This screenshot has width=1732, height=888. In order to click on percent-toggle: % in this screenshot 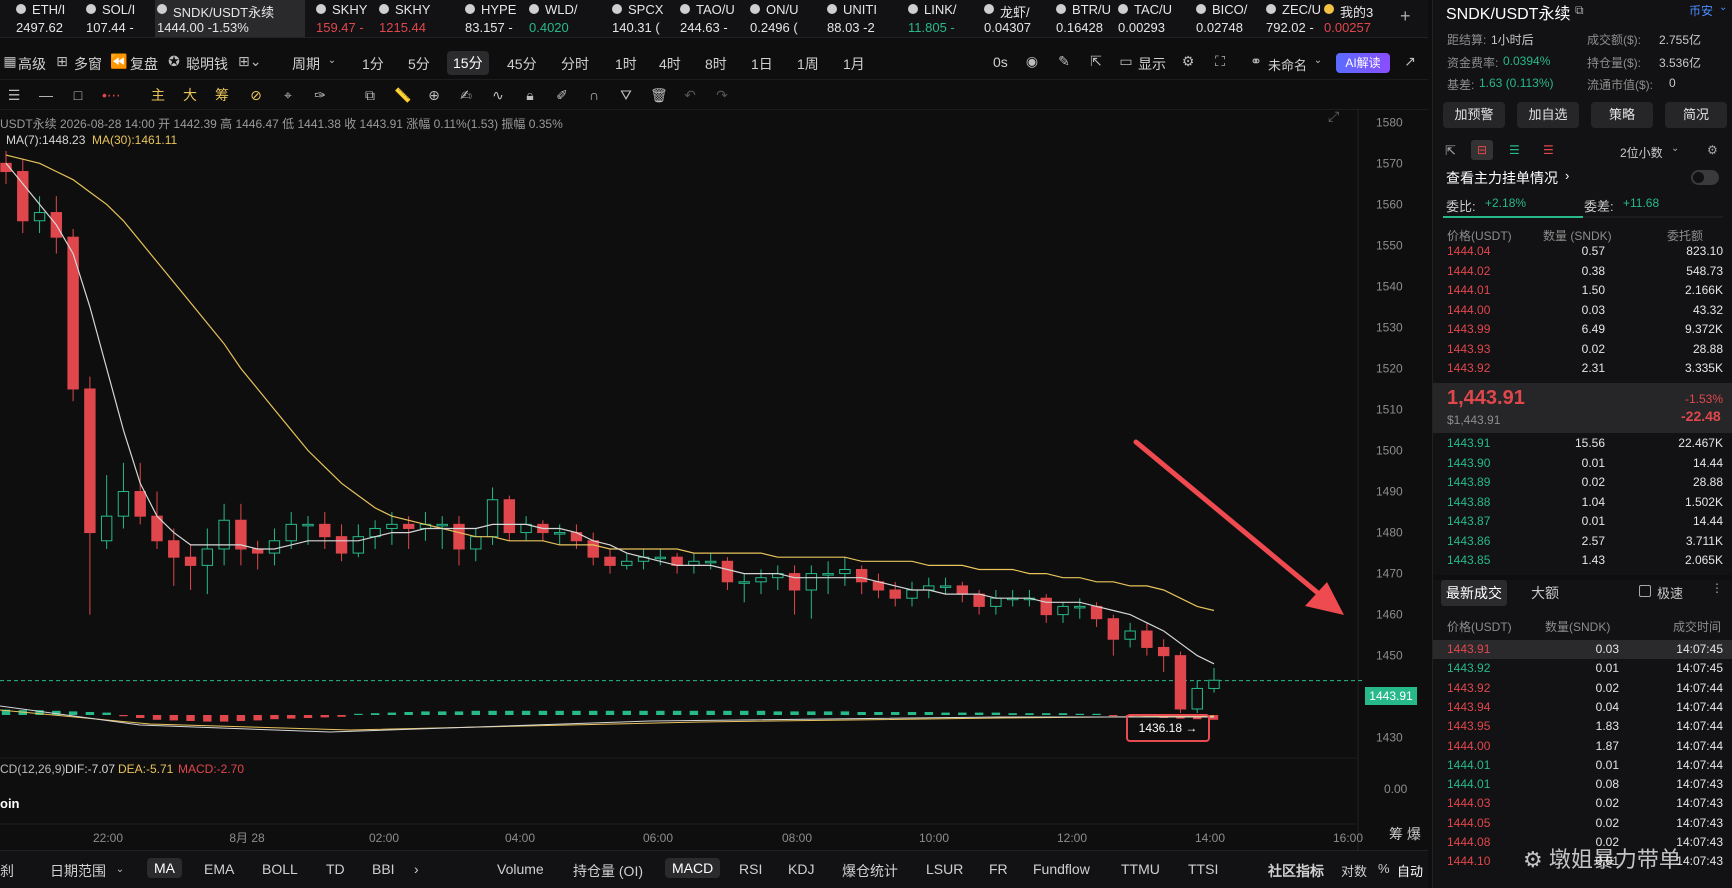, I will do `click(1384, 868)`.